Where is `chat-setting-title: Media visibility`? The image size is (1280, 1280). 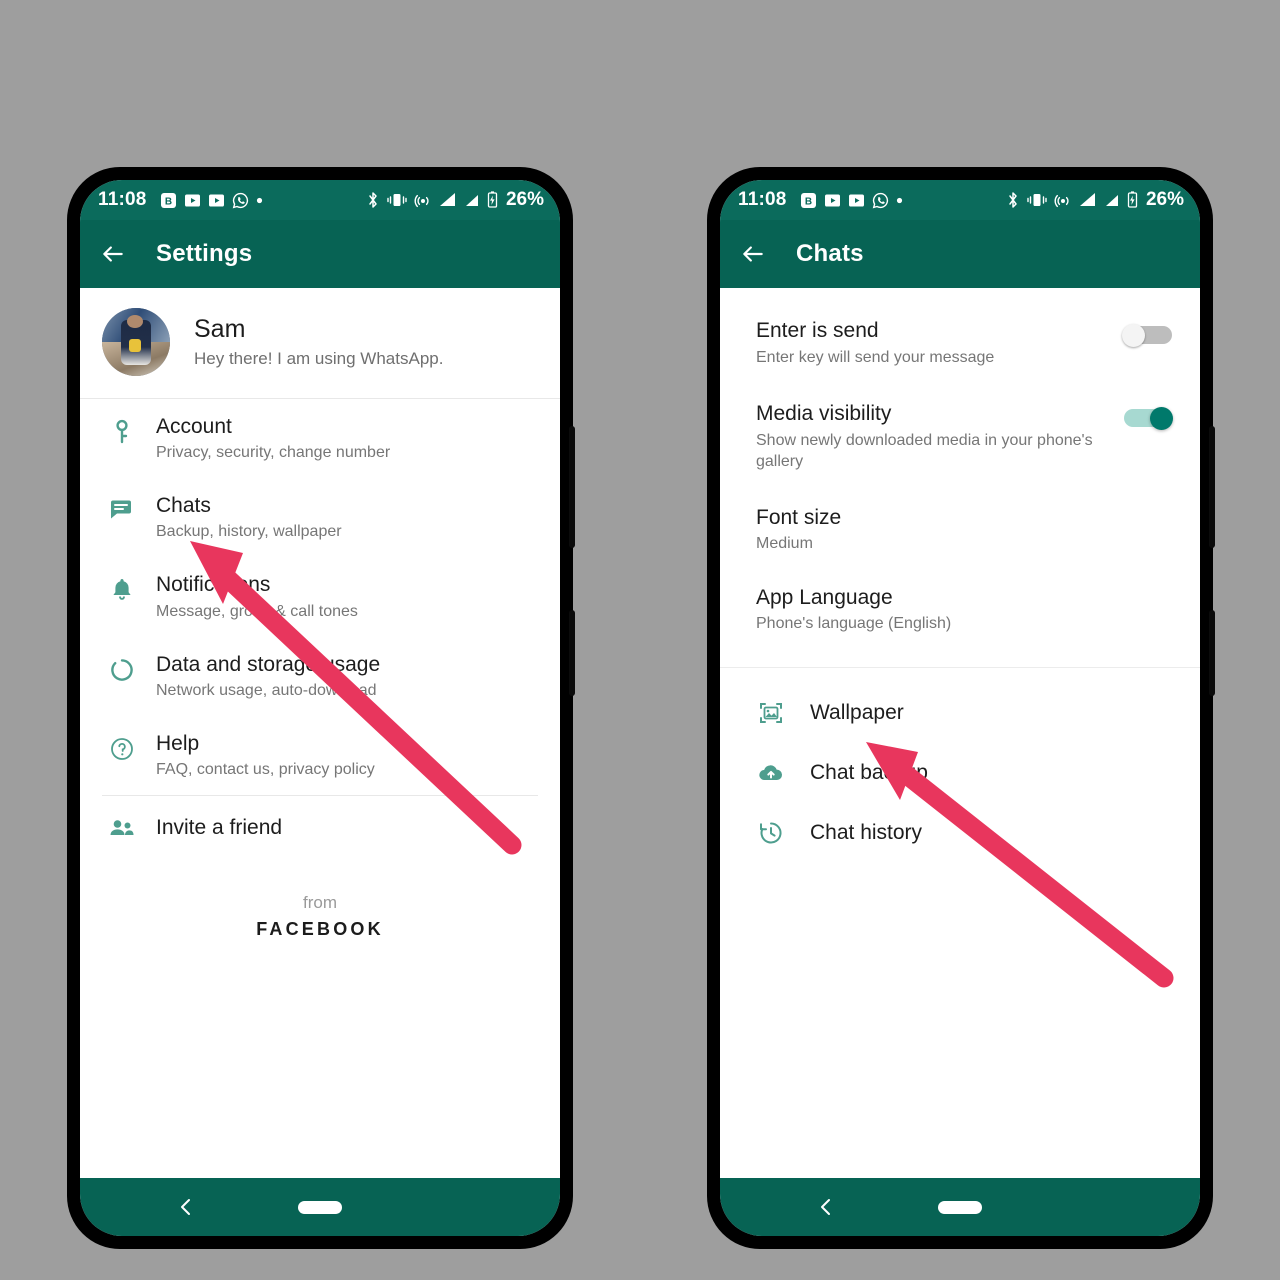
chat-setting-title: Media visibility is located at coordinates (824, 413).